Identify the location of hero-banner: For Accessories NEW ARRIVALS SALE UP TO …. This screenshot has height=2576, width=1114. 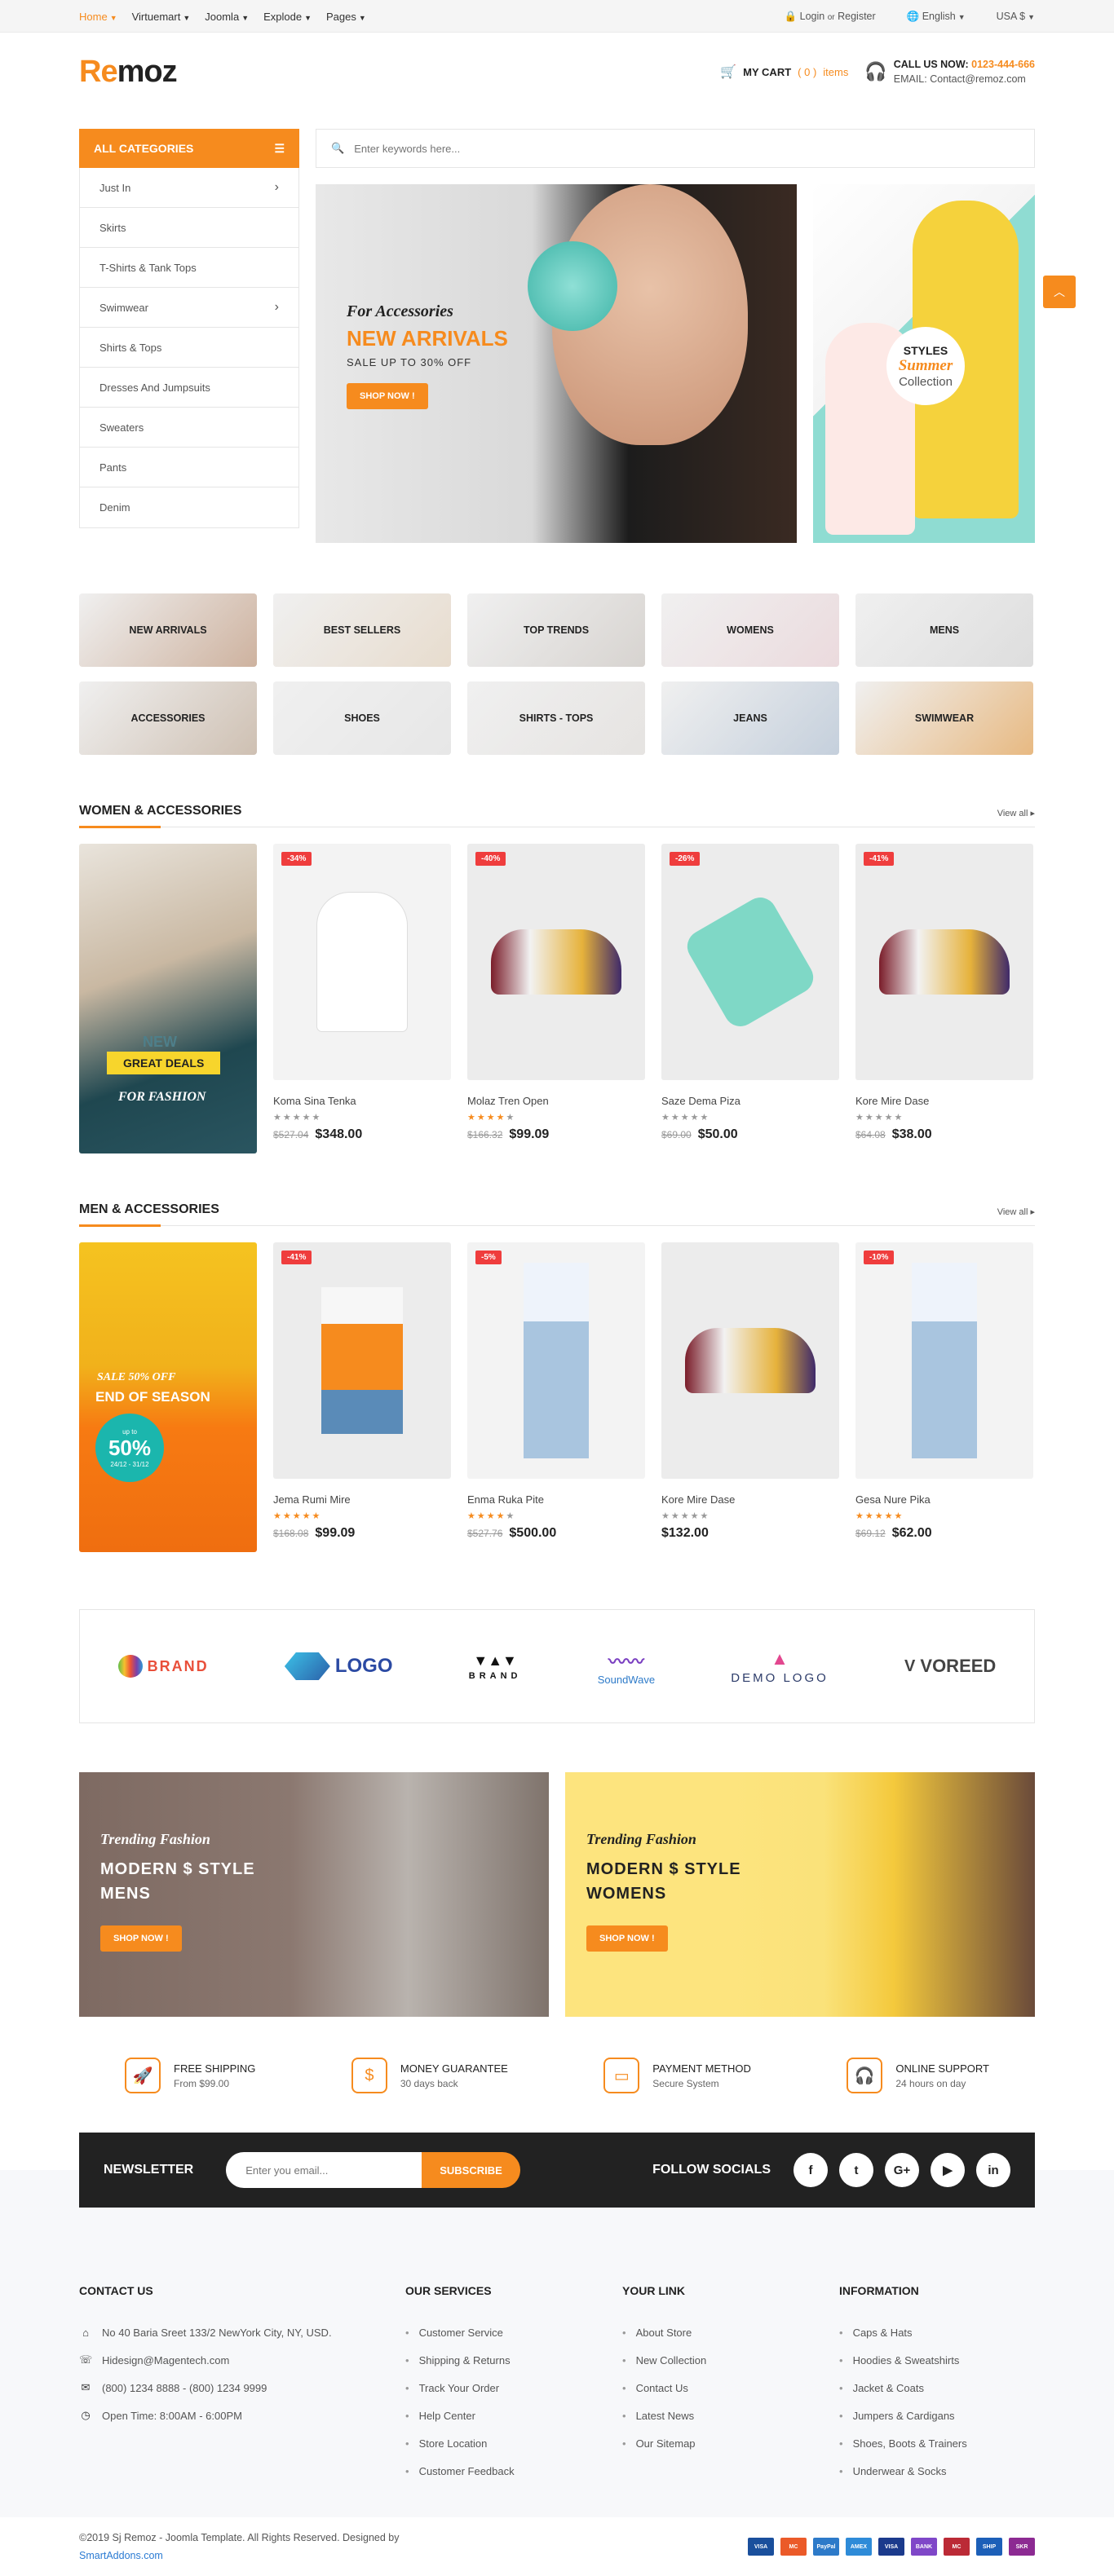
(556, 363).